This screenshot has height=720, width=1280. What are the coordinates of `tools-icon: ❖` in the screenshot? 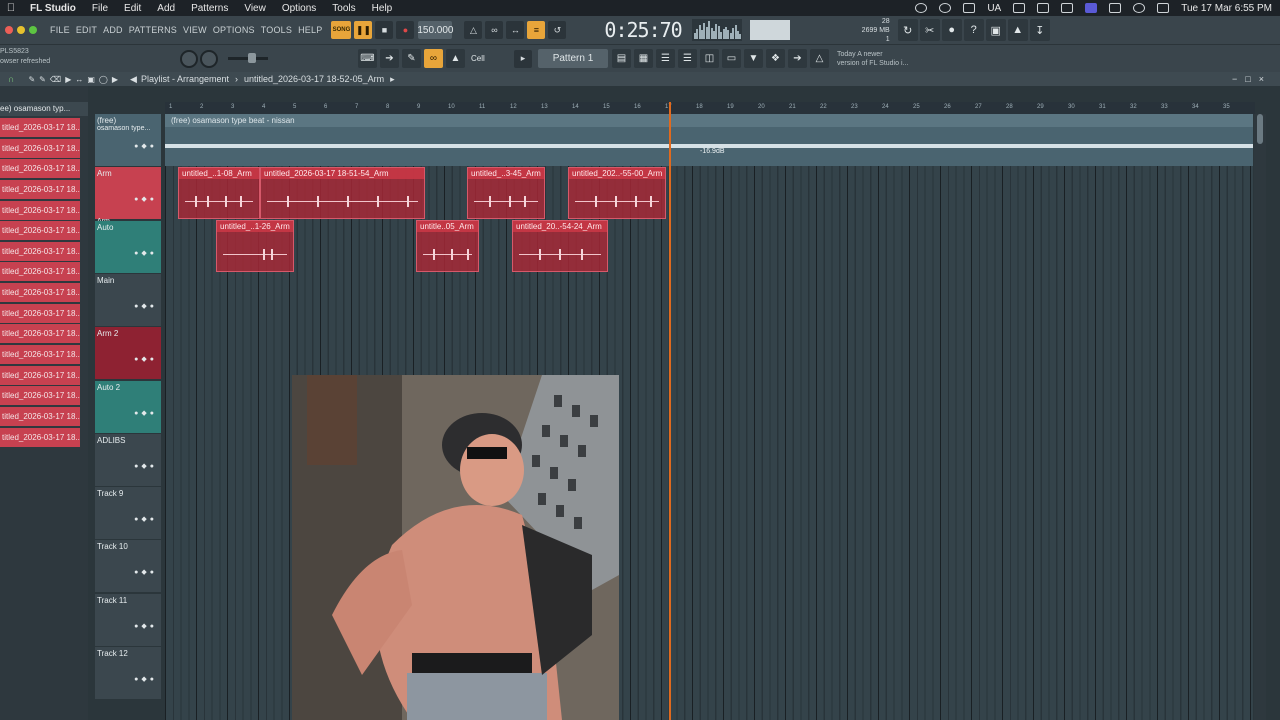 It's located at (775, 58).